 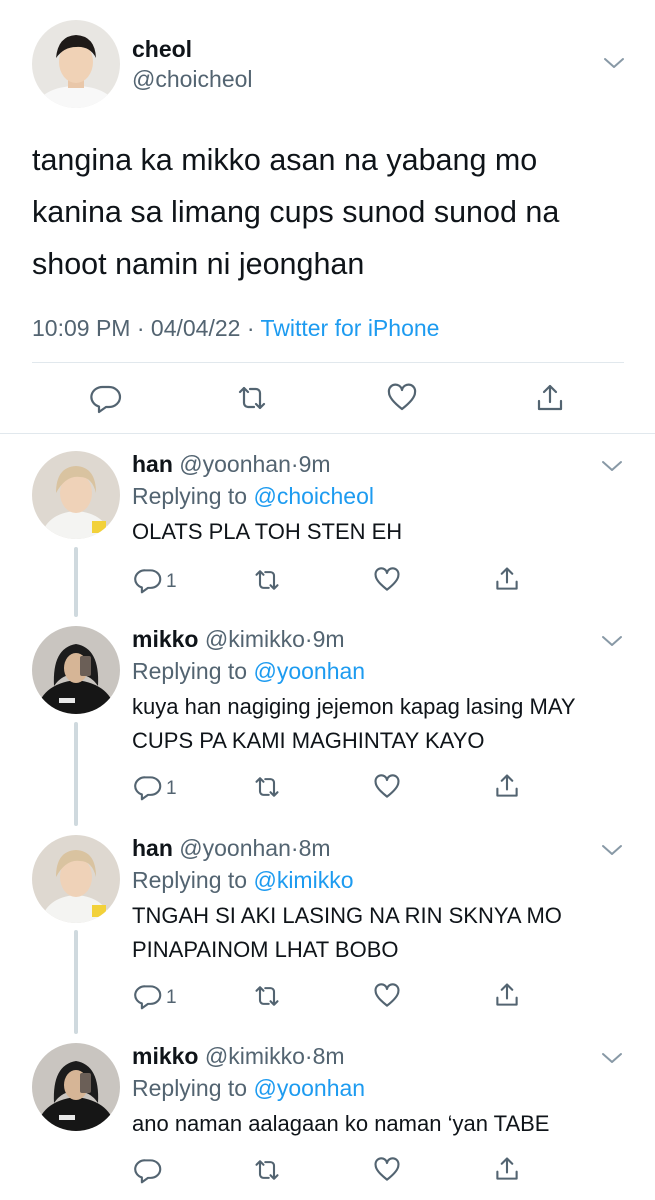 I want to click on tweet-source-link: Twitter for iPhone, so click(x=349, y=328).